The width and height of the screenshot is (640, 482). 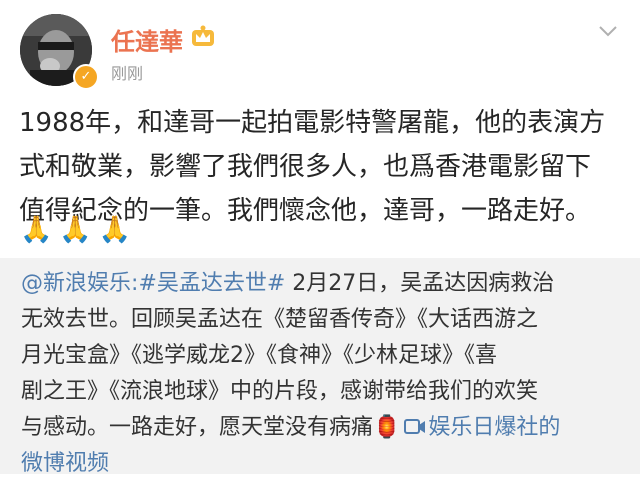 What do you see at coordinates (197, 427) in the screenshot?
I see `repost-line5-text: 与感动。一路走好，愿天堂没有病痛` at bounding box center [197, 427].